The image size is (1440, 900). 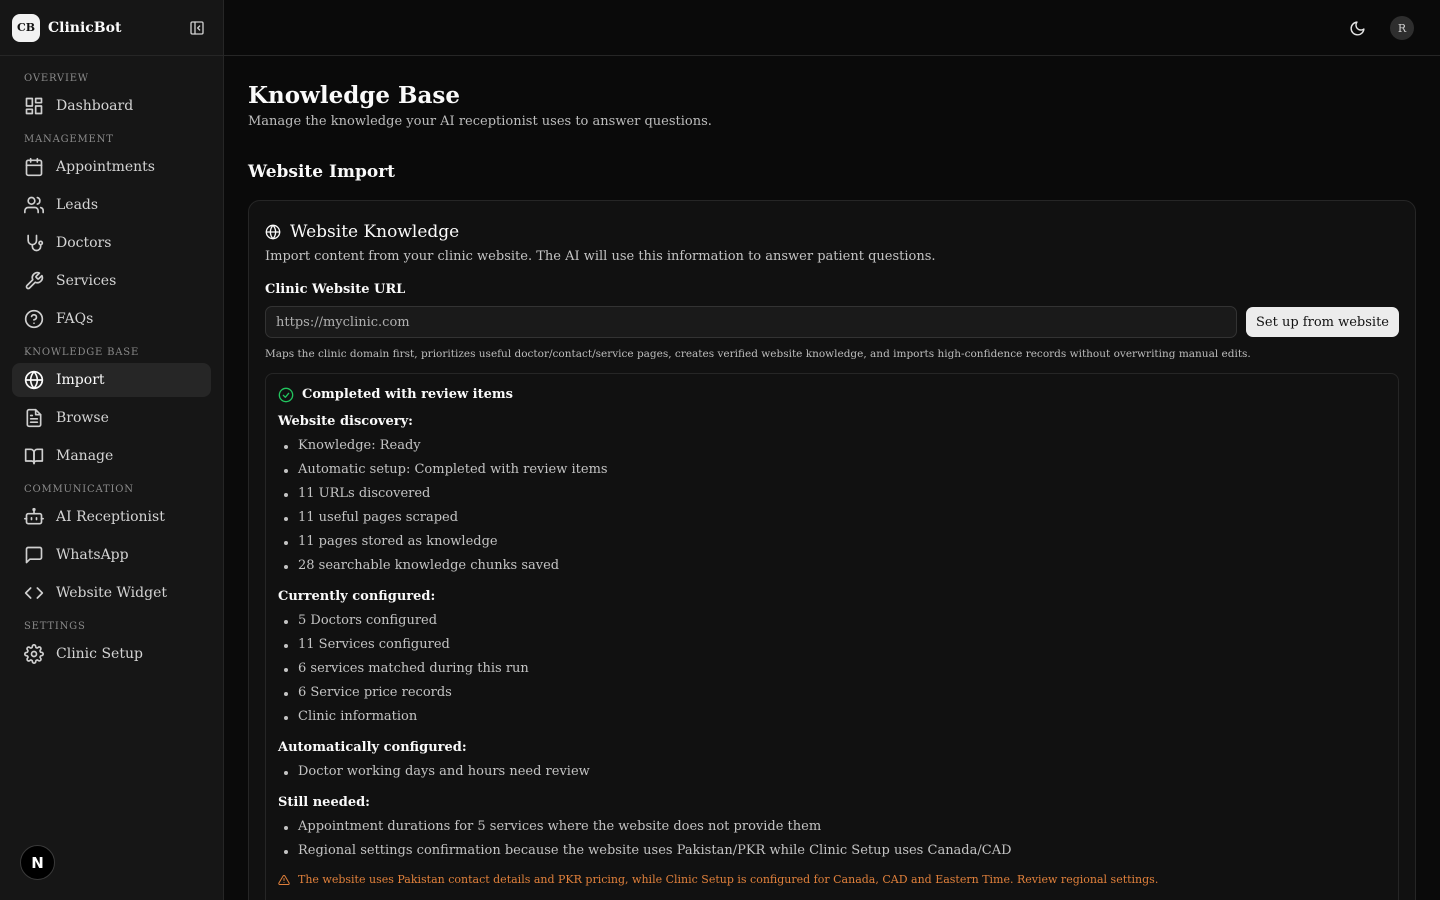 I want to click on nav-section-label: OVERVIEW, so click(x=56, y=78).